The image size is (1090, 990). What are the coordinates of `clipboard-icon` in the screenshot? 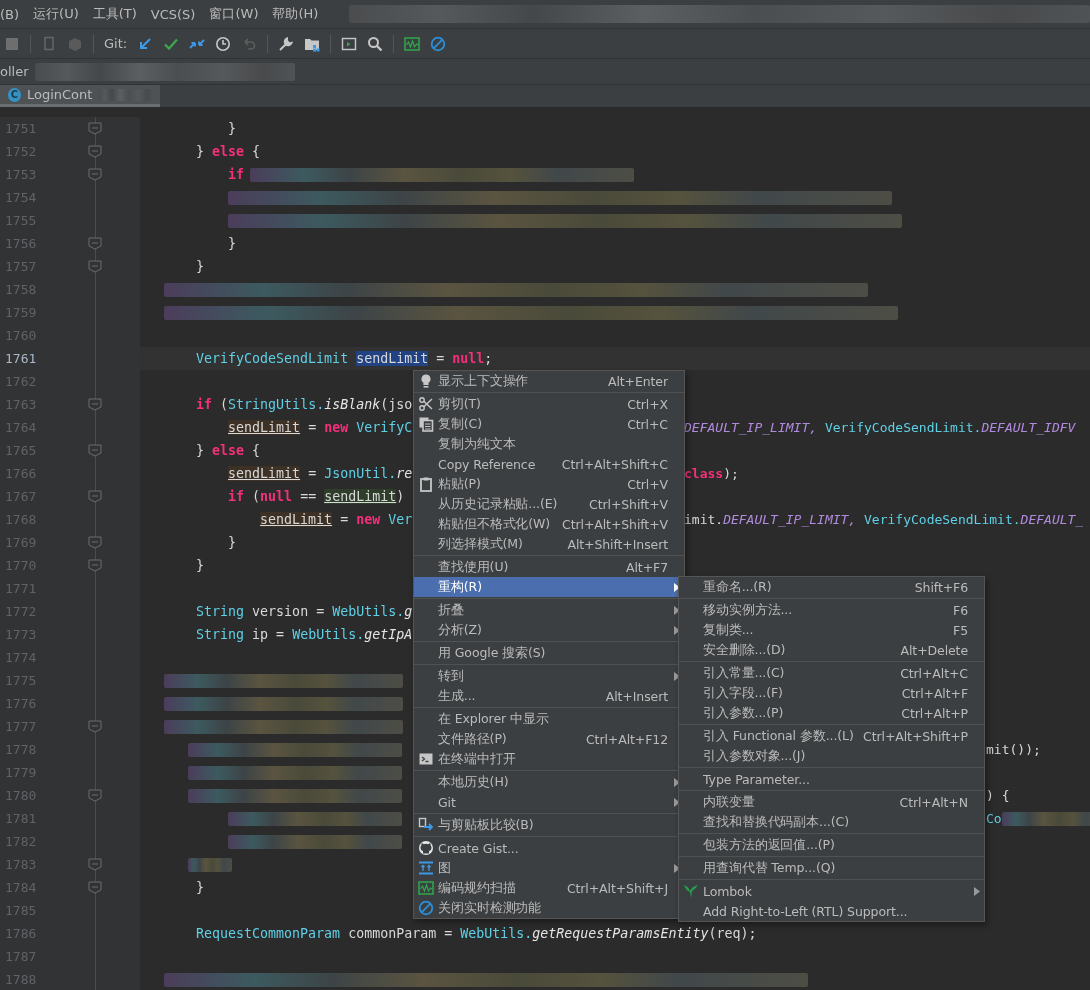 It's located at (426, 484).